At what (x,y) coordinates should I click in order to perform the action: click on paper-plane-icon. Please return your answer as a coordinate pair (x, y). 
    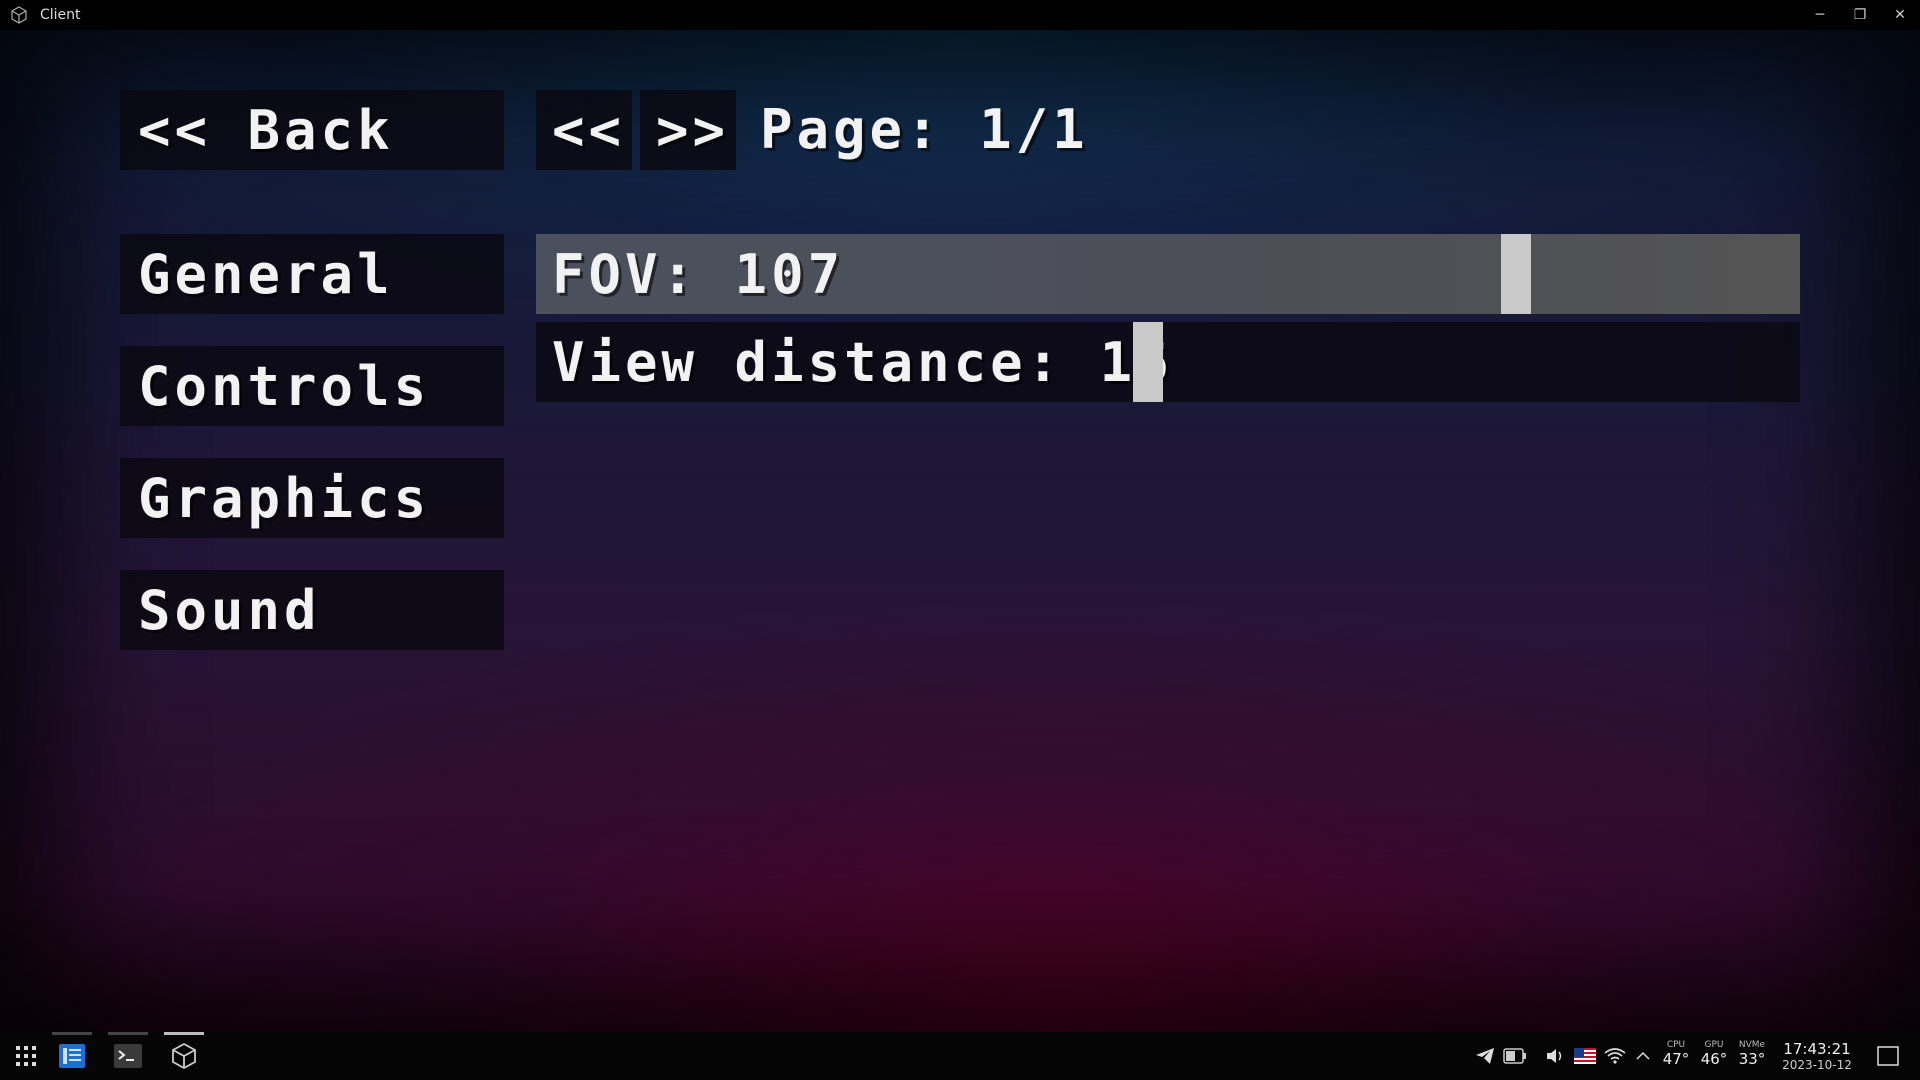
    Looking at the image, I should click on (1485, 1056).